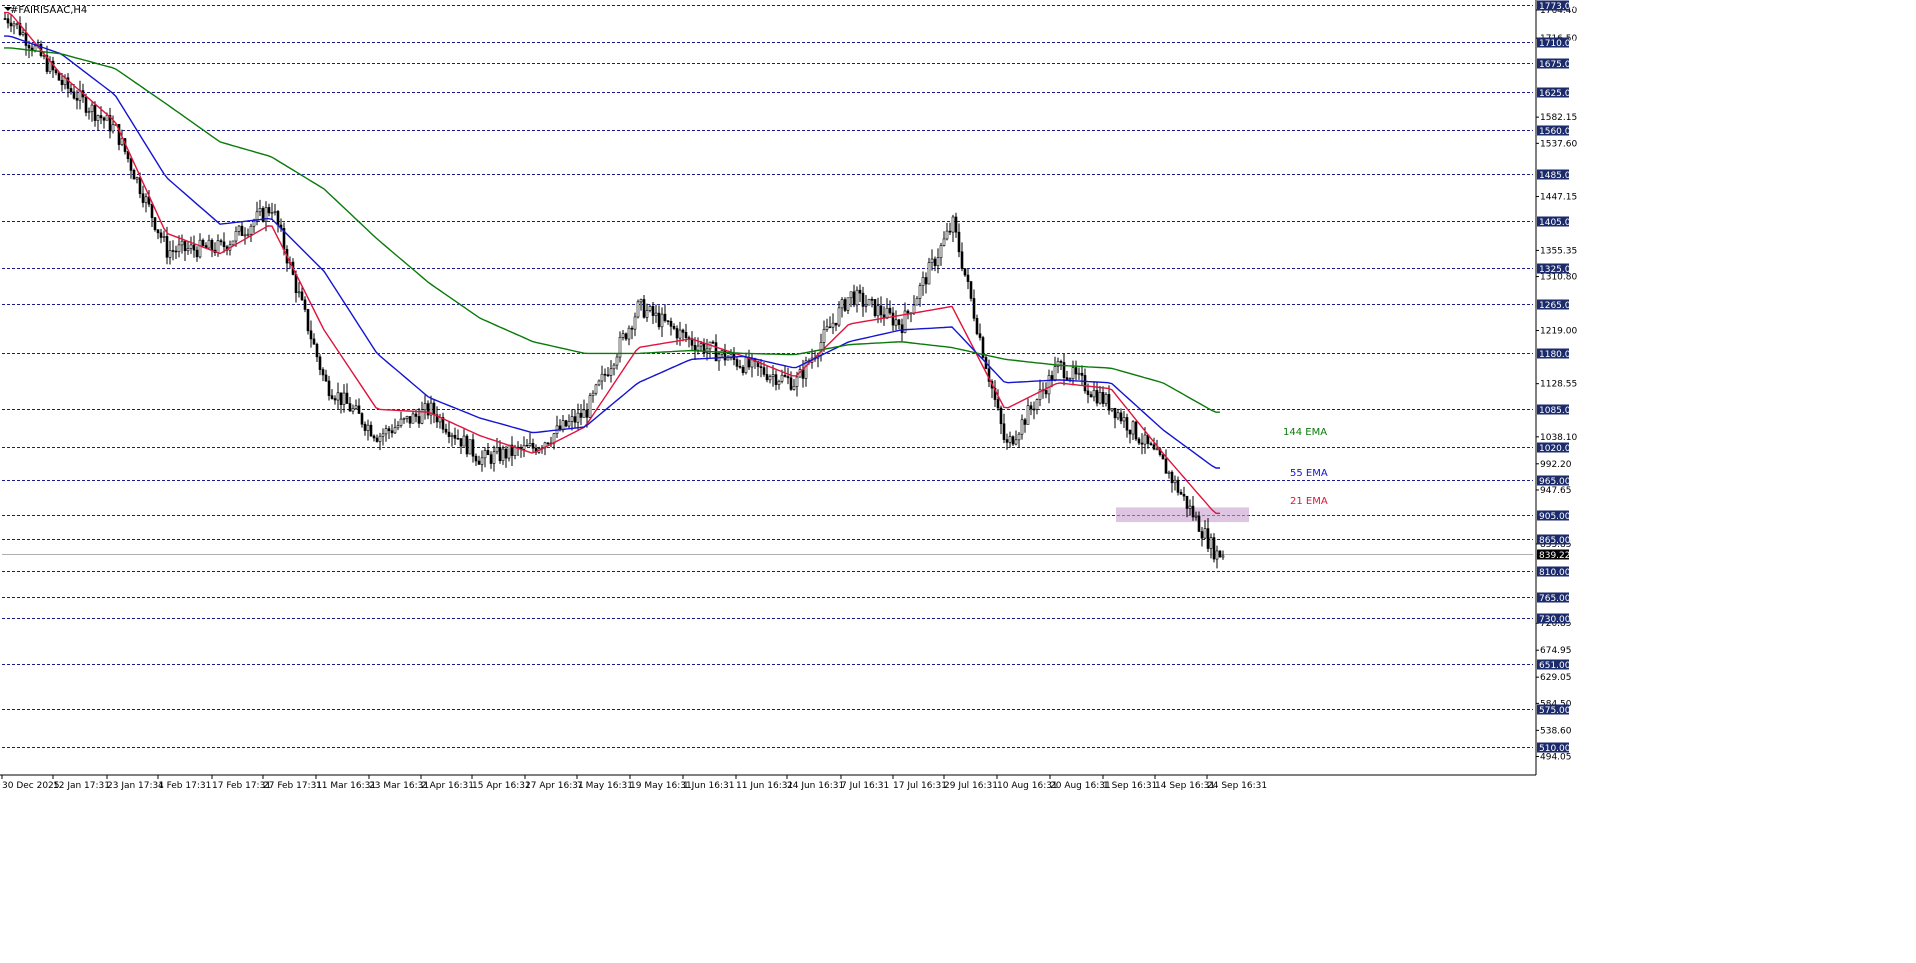 Image resolution: width=1916 pixels, height=963 pixels. Describe the element at coordinates (1557, 94) in the screenshot. I see `level-tag-label: 1625.00` at that location.